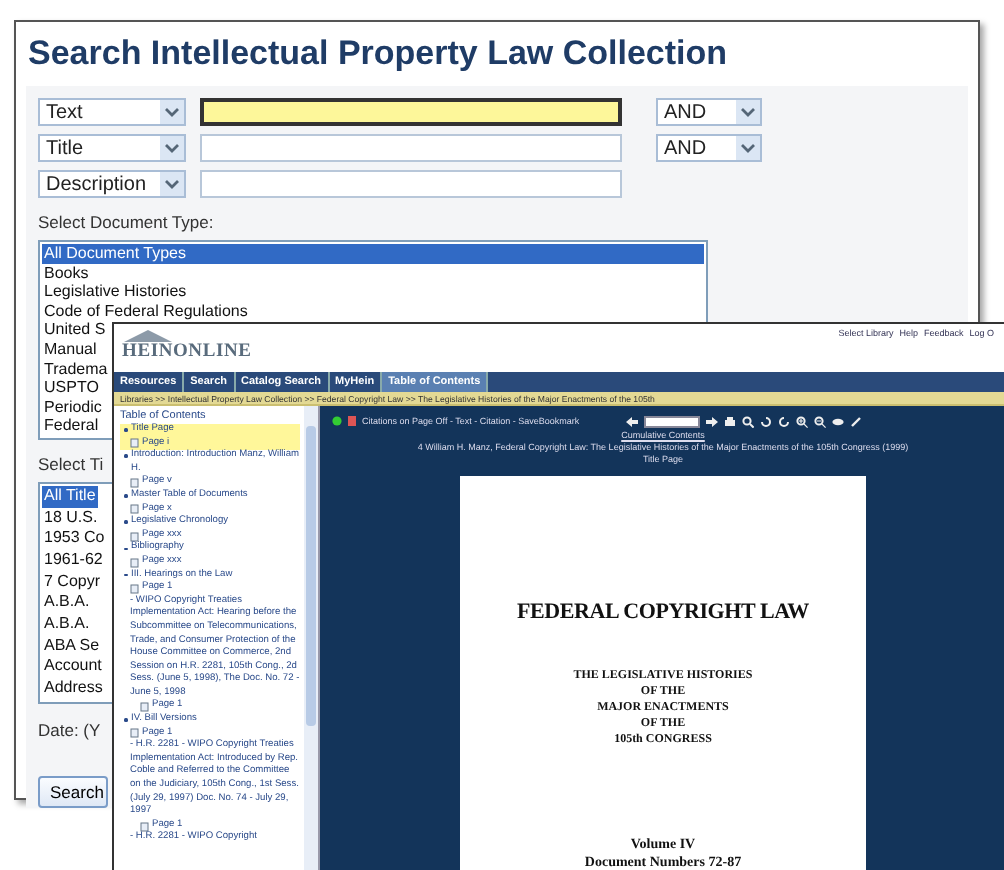  Describe the element at coordinates (671, 421) in the screenshot. I see `page-field` at that location.